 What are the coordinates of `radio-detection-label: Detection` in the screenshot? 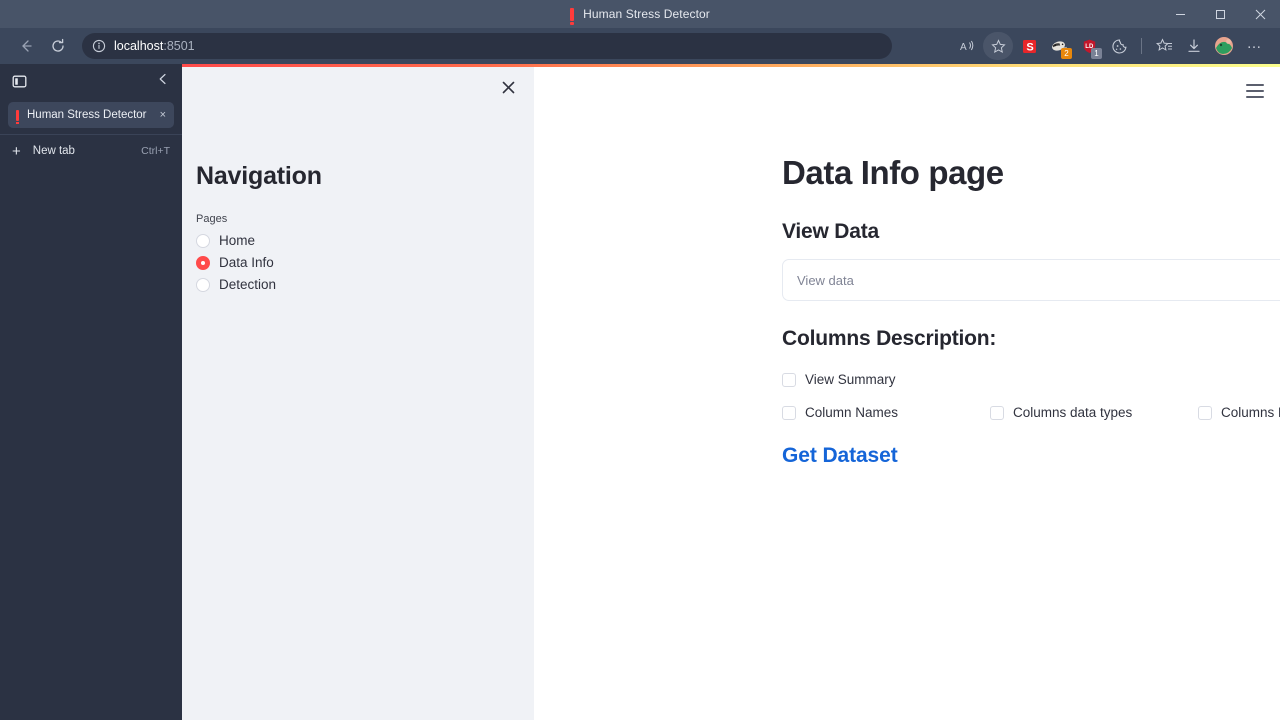 It's located at (248, 284).